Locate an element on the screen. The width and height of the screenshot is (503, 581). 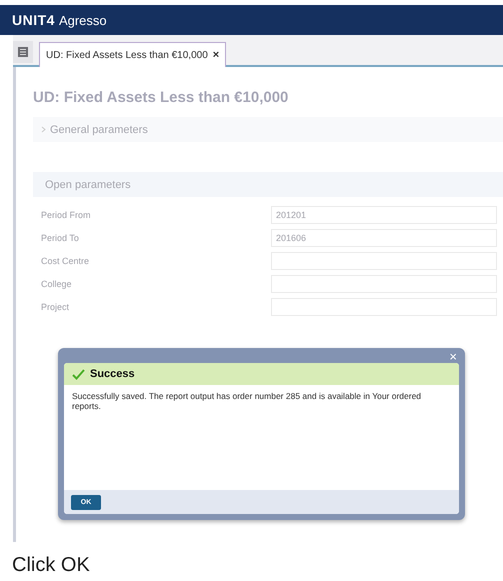
general-parameters-section: General parameters is located at coordinates (268, 129).